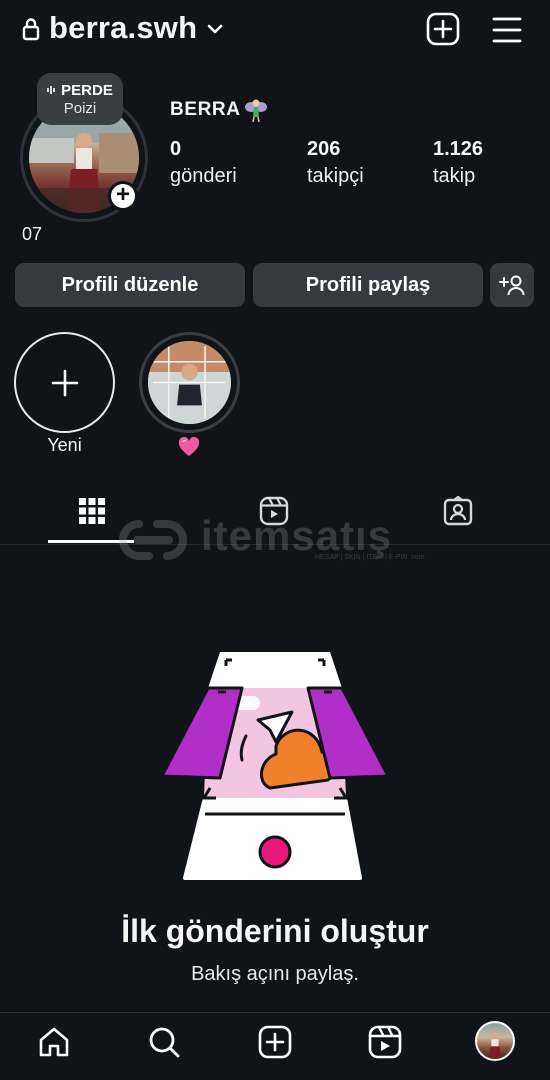 The image size is (550, 1080). I want to click on bottom-nav-divider, so click(275, 1012).